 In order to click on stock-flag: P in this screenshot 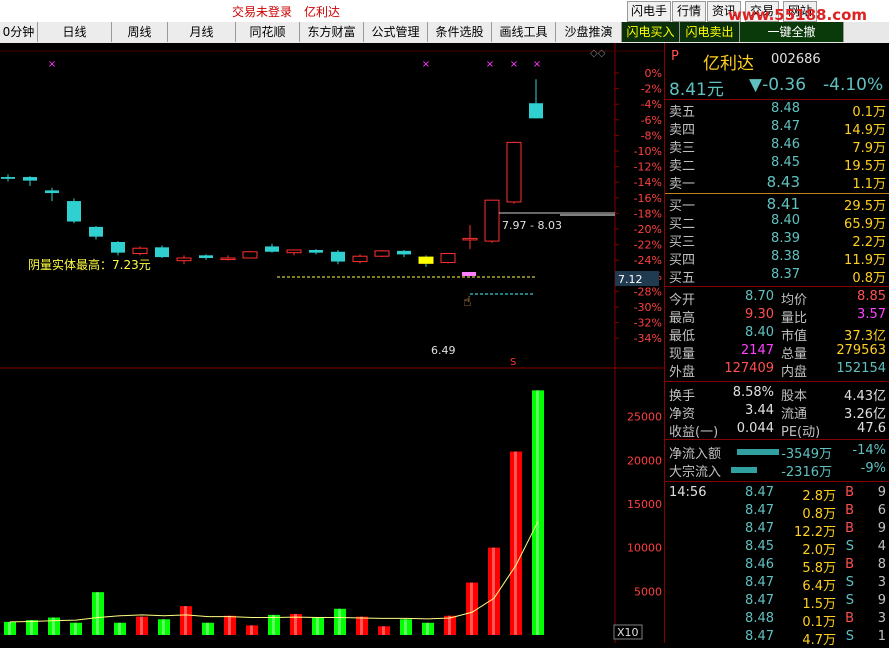, I will do `click(675, 56)`.